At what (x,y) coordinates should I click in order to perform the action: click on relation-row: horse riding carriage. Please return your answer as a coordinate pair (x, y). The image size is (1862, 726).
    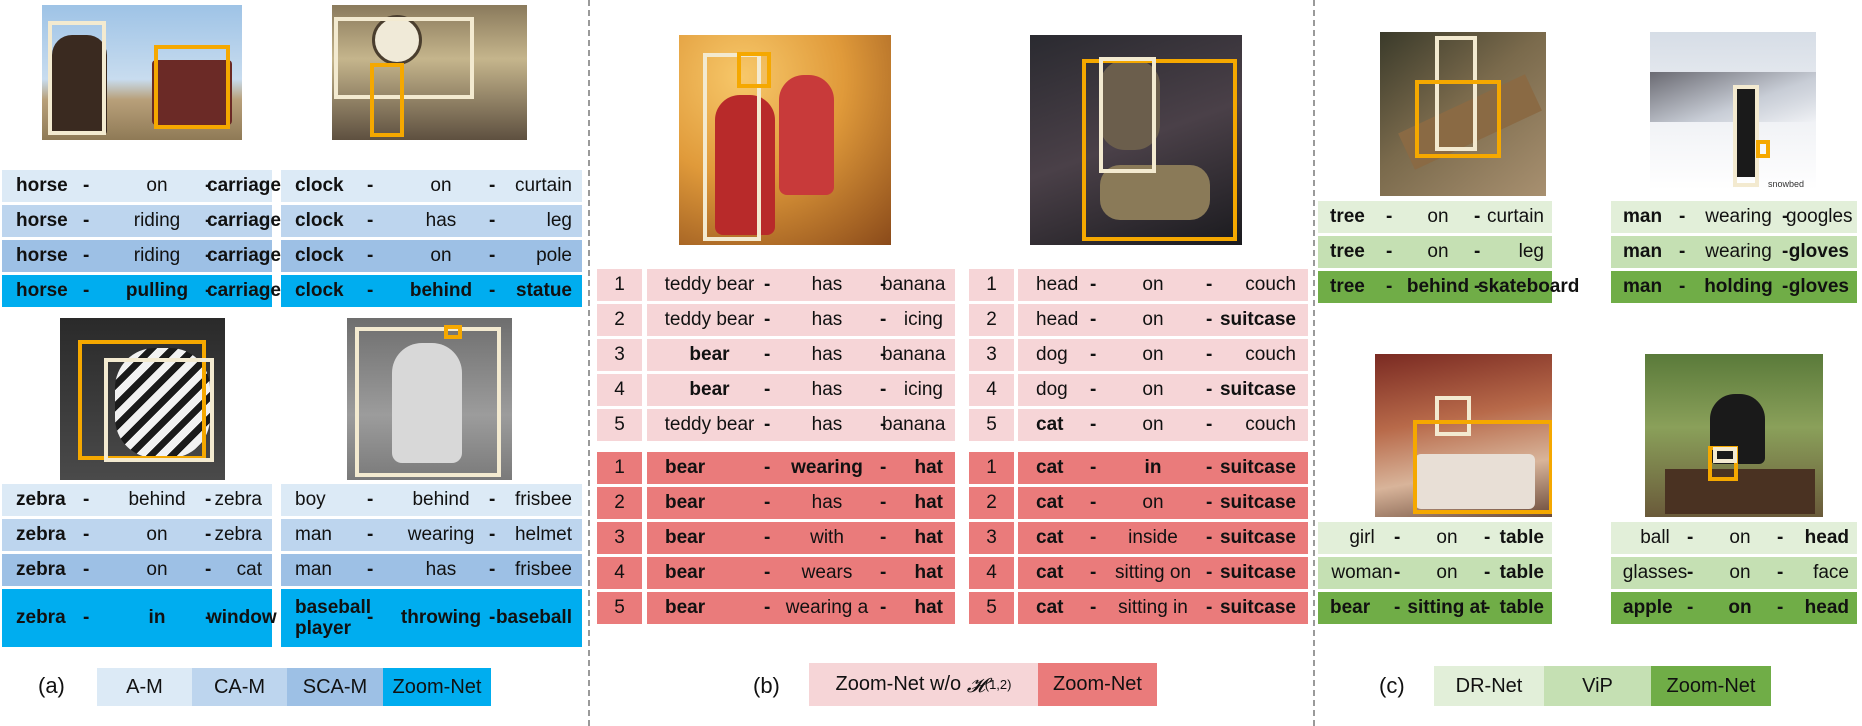
    Looking at the image, I should click on (141, 256).